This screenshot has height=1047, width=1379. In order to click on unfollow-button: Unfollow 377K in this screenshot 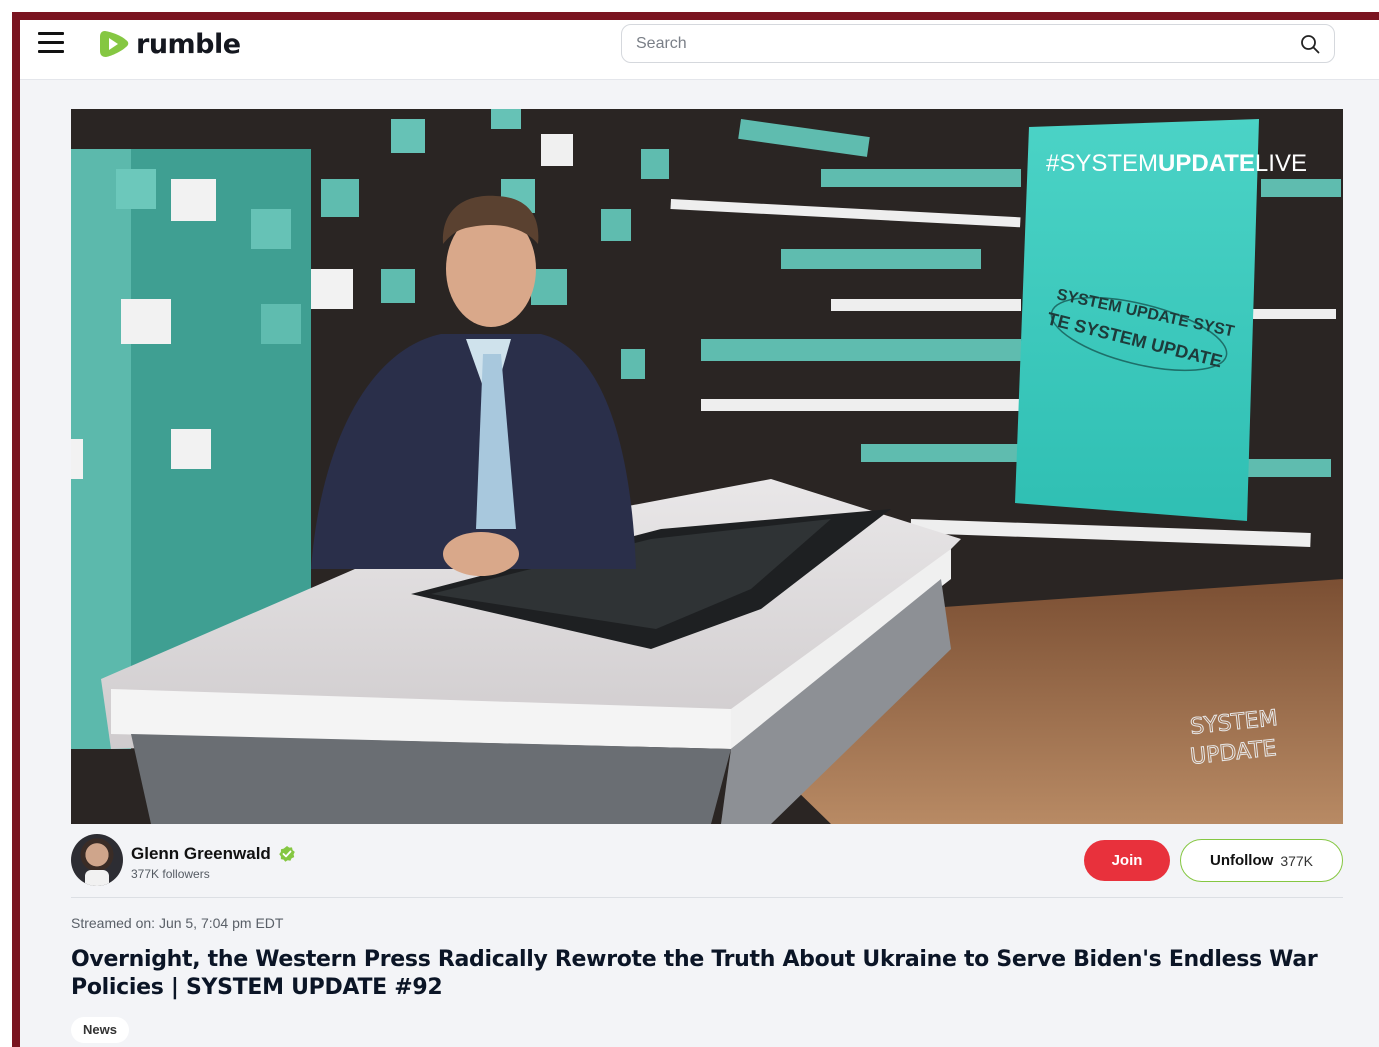, I will do `click(1261, 860)`.